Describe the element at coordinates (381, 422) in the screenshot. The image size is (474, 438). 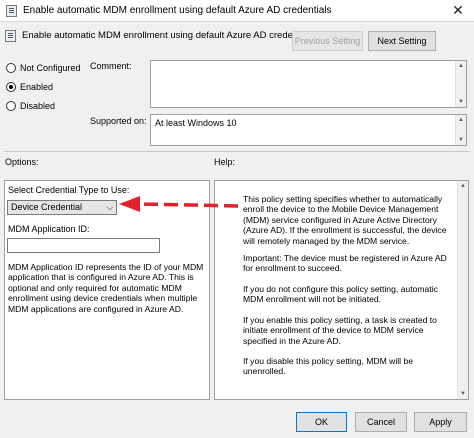
I see `cancel-button: Cancel` at that location.